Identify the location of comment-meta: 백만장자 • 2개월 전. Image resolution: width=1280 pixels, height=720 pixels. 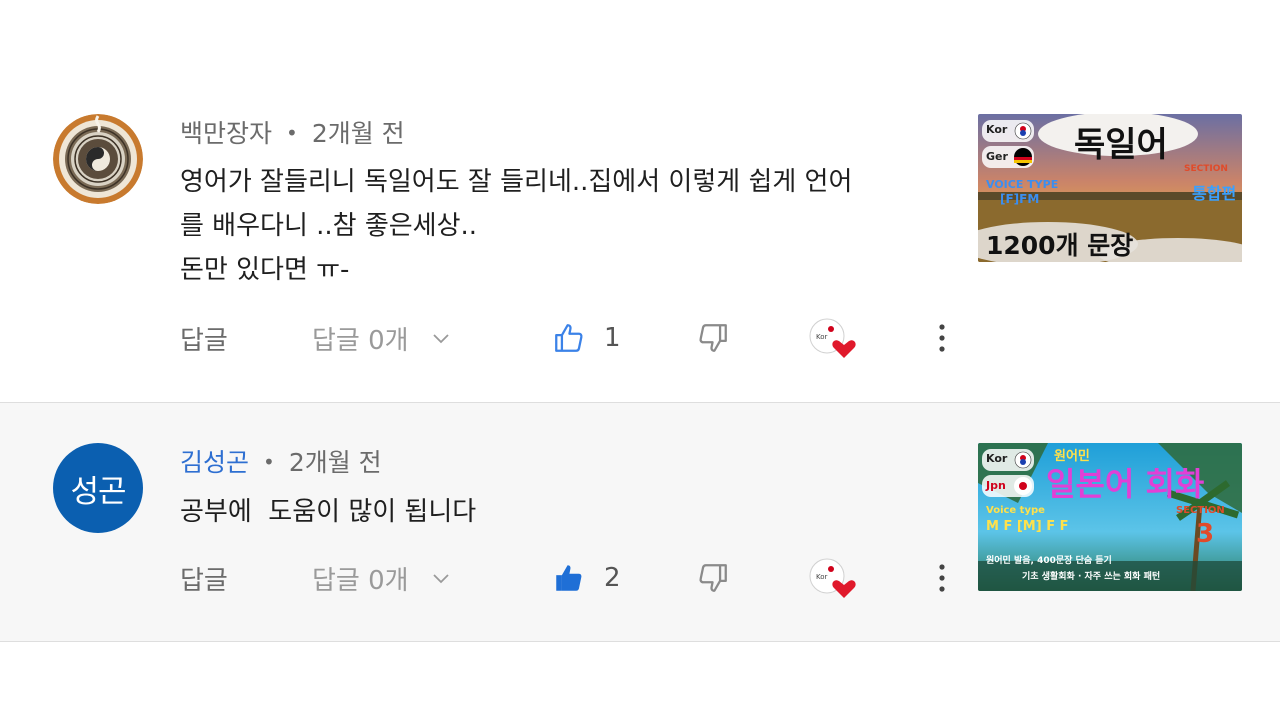
(292, 132).